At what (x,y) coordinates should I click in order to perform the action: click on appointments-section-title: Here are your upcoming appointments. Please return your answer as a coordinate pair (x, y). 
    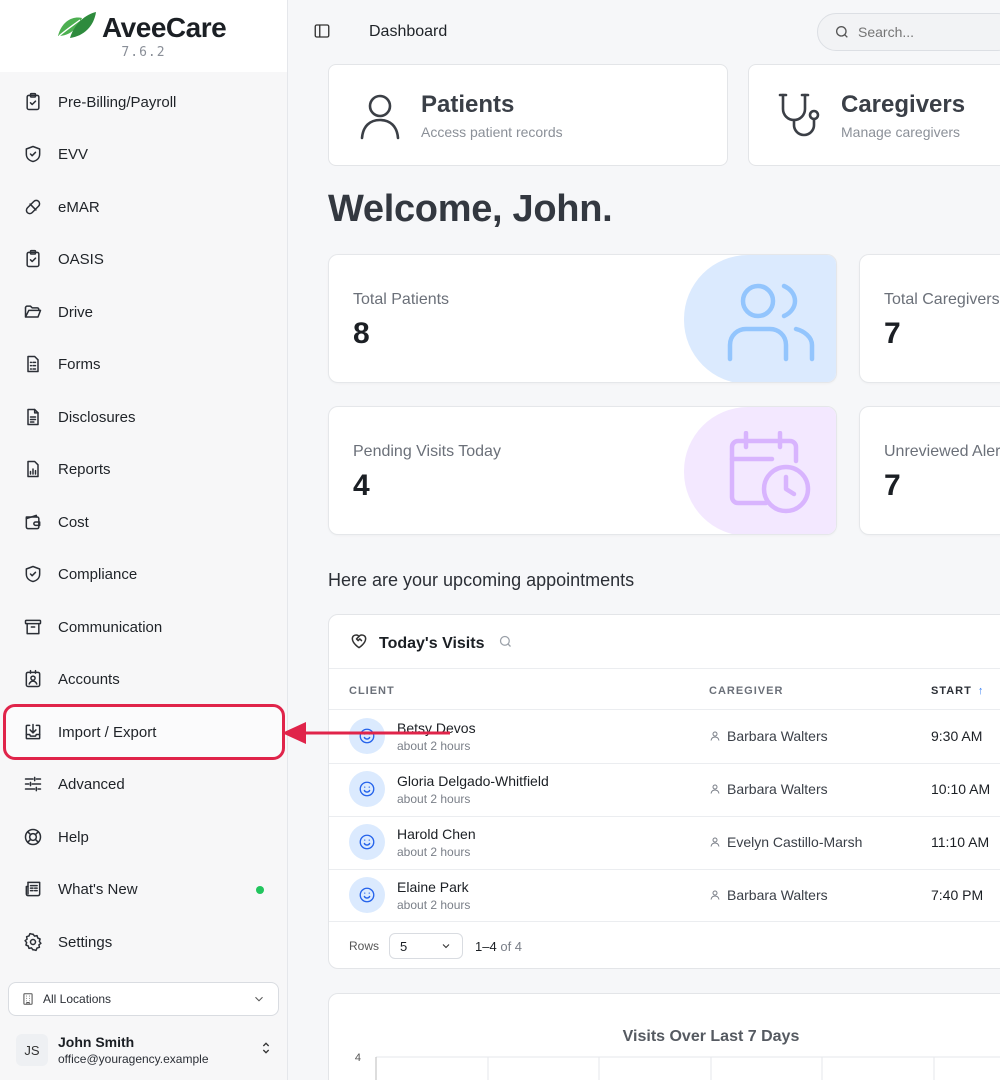
    Looking at the image, I should click on (481, 580).